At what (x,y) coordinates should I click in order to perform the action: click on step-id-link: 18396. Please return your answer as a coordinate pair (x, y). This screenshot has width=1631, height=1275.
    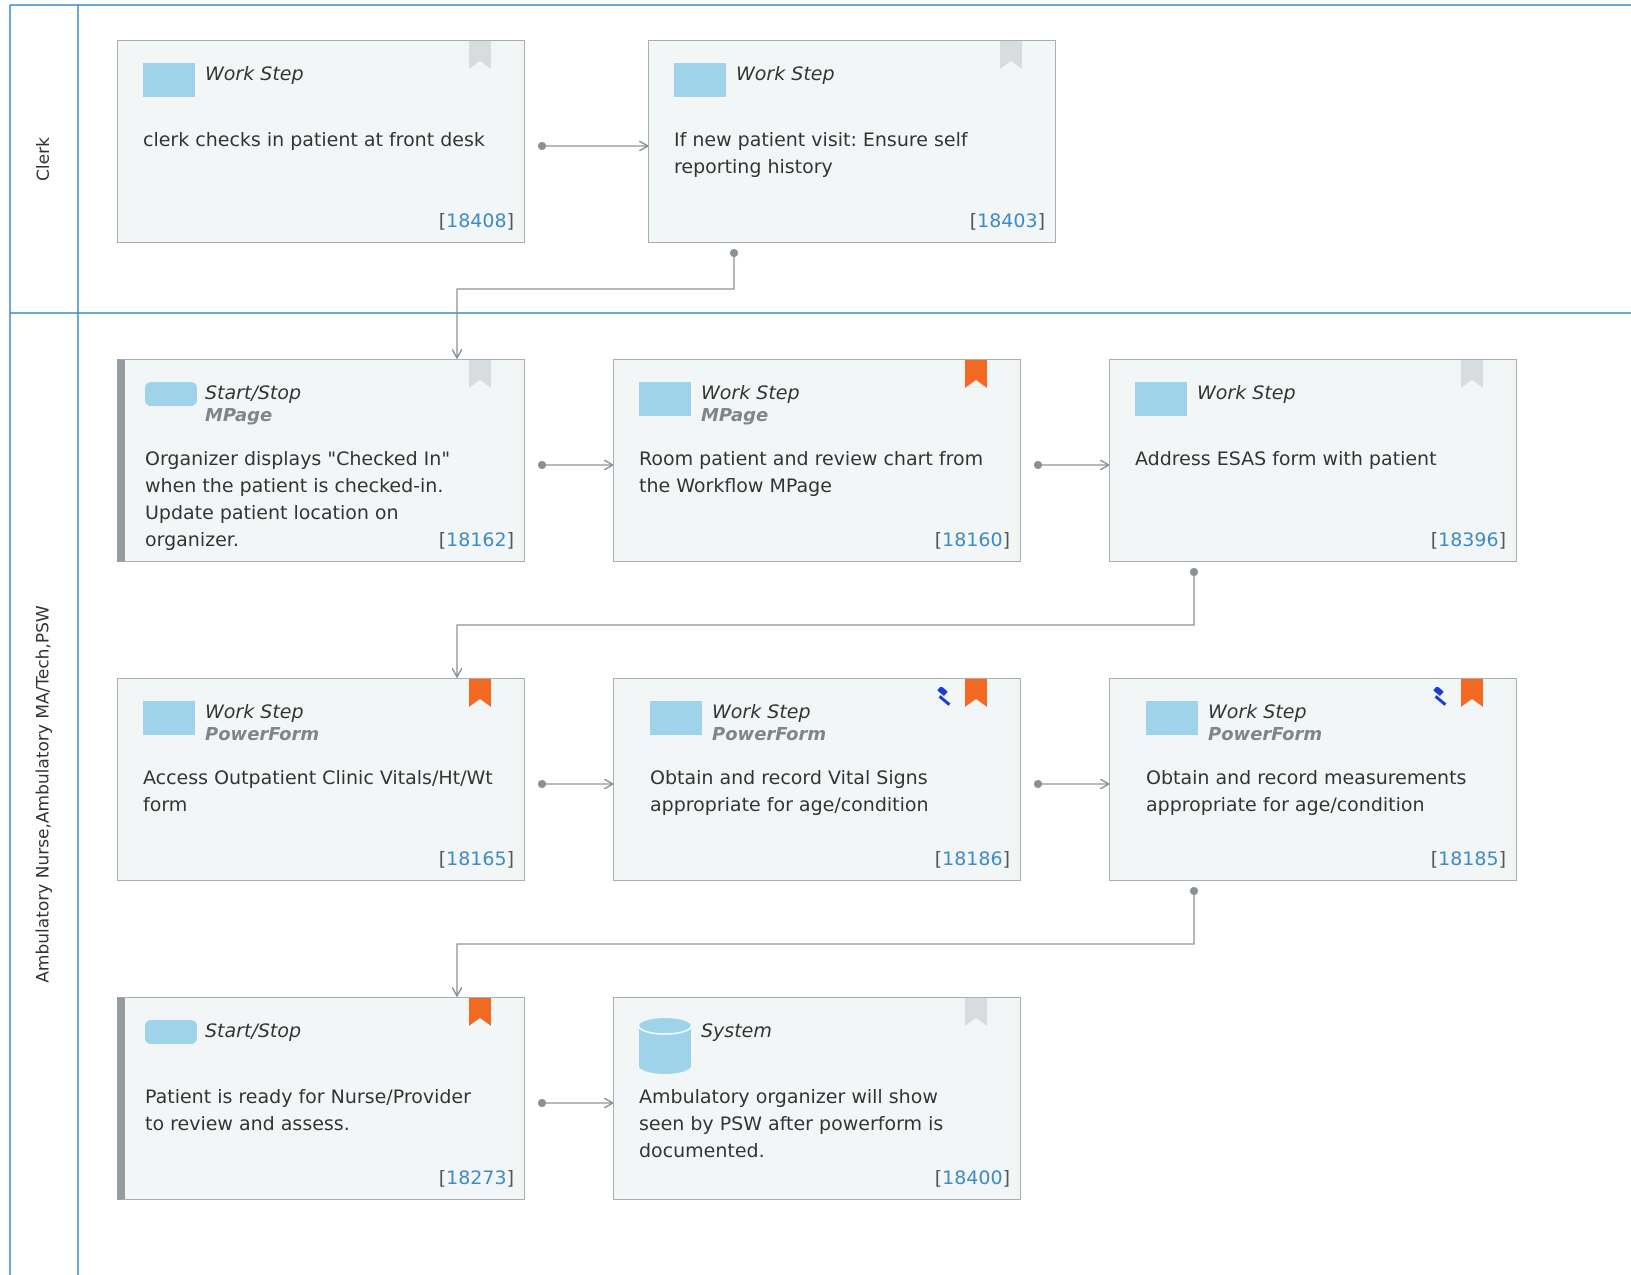
    Looking at the image, I should click on (1468, 540).